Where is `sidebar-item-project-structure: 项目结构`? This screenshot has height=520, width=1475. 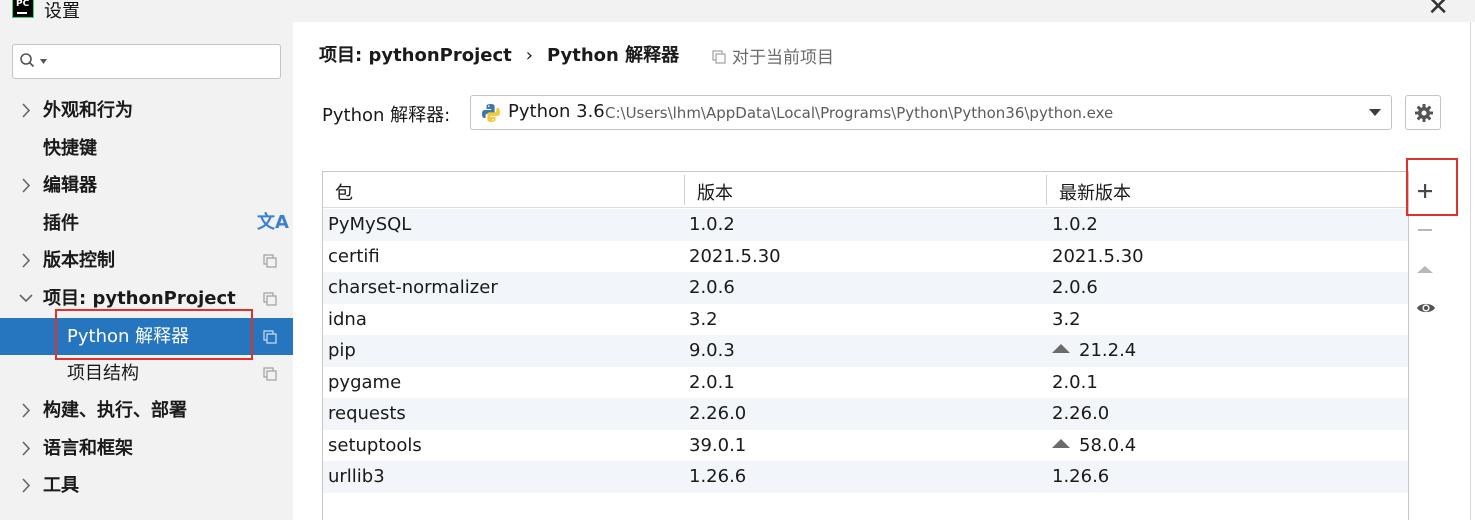
sidebar-item-project-structure: 项目结构 is located at coordinates (146, 373).